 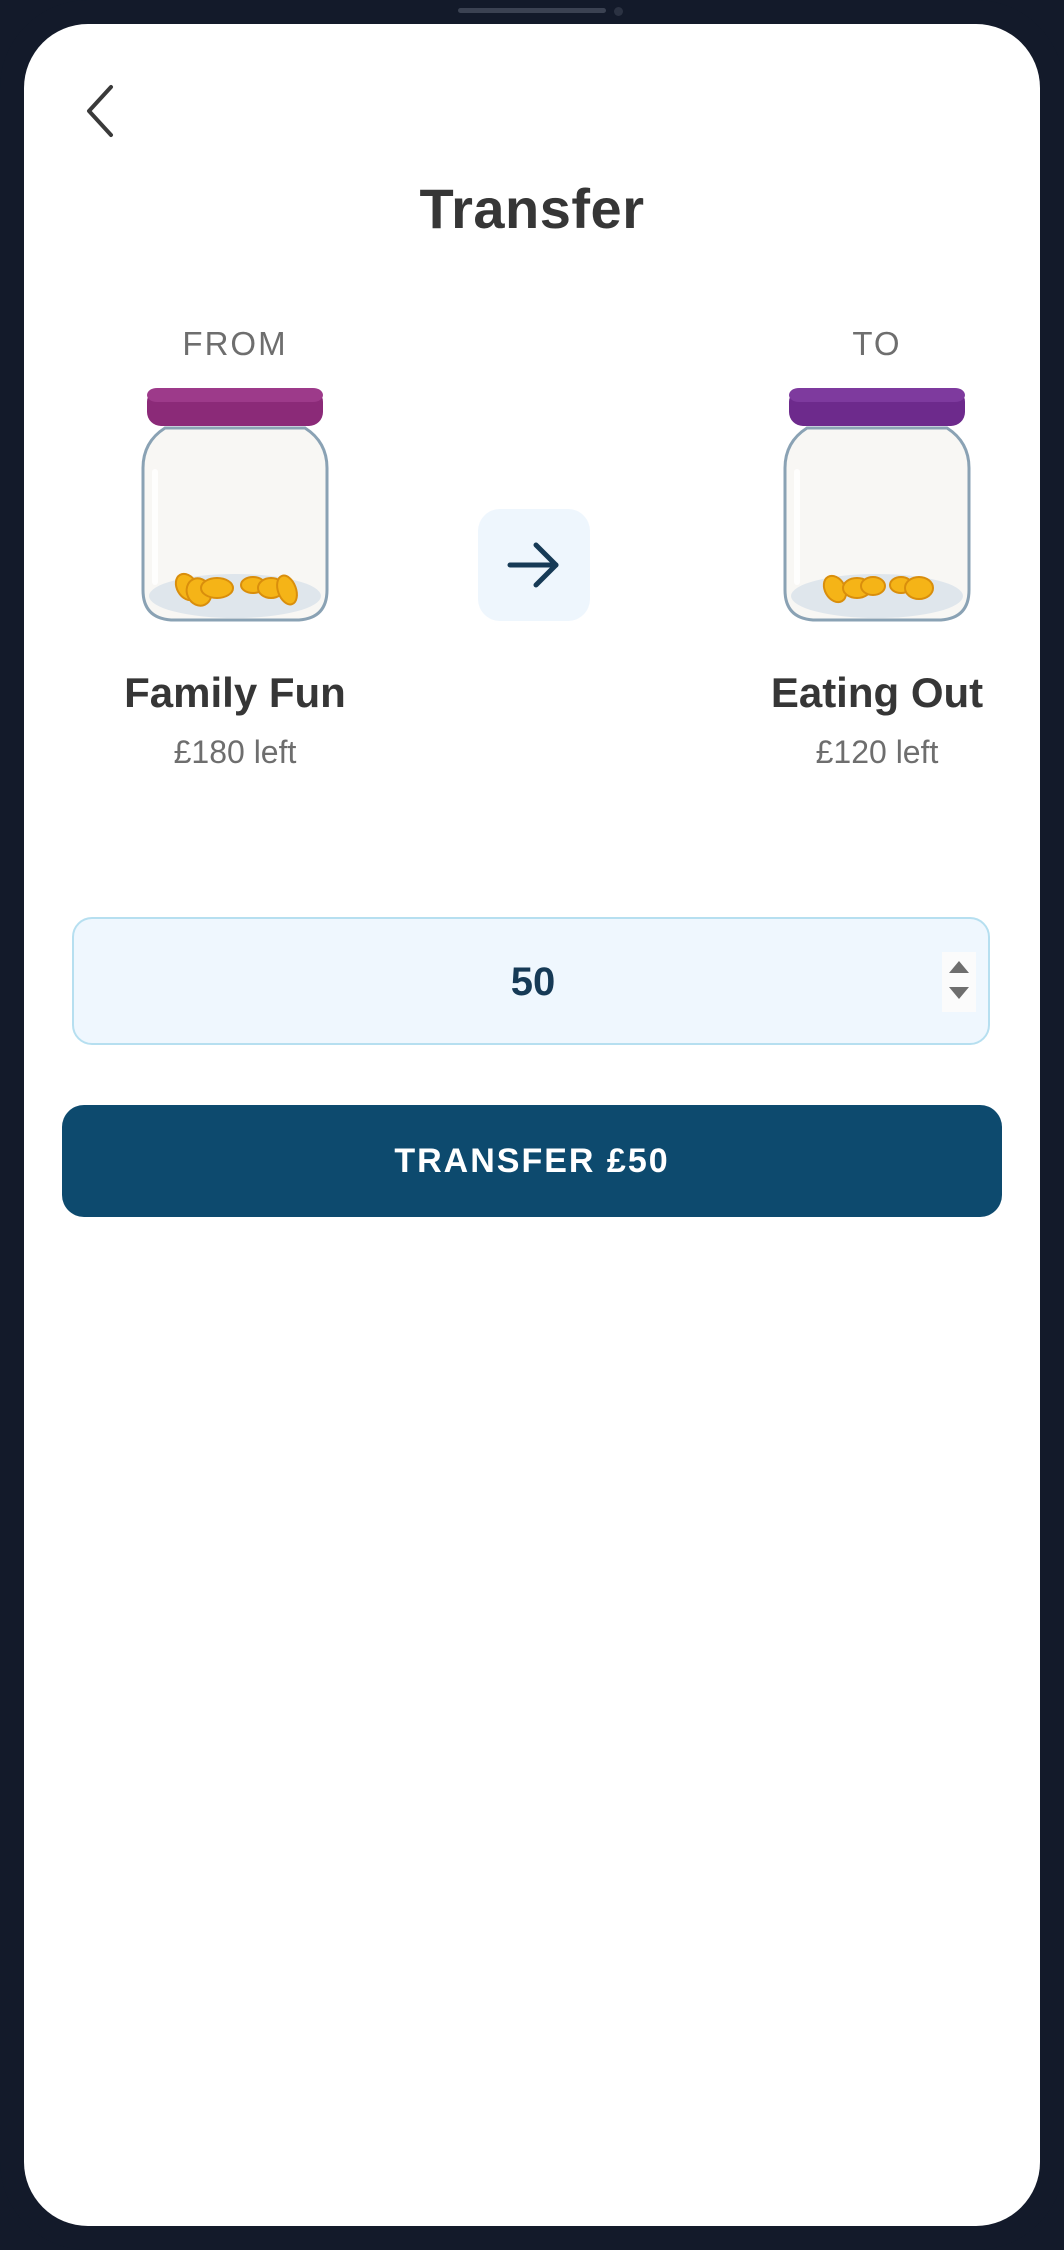 What do you see at coordinates (959, 995) in the screenshot?
I see `stepper-down-icon` at bounding box center [959, 995].